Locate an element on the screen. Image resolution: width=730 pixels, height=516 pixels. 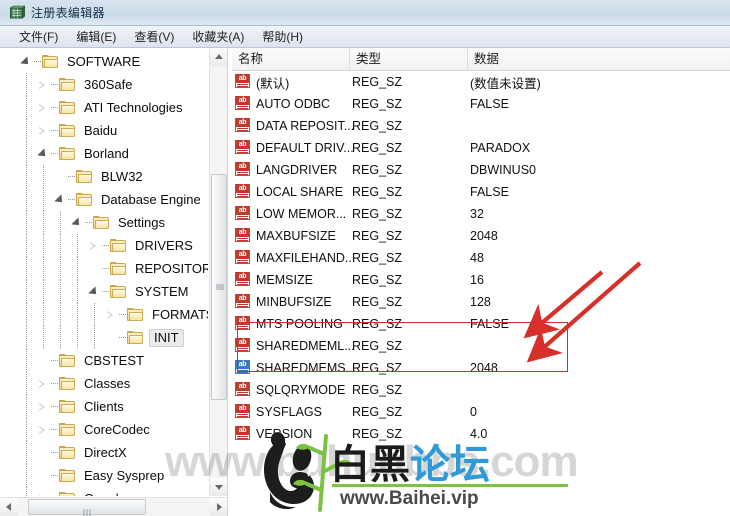
tree-horizontal-scroll-thumb is located at coordinates (87, 507).